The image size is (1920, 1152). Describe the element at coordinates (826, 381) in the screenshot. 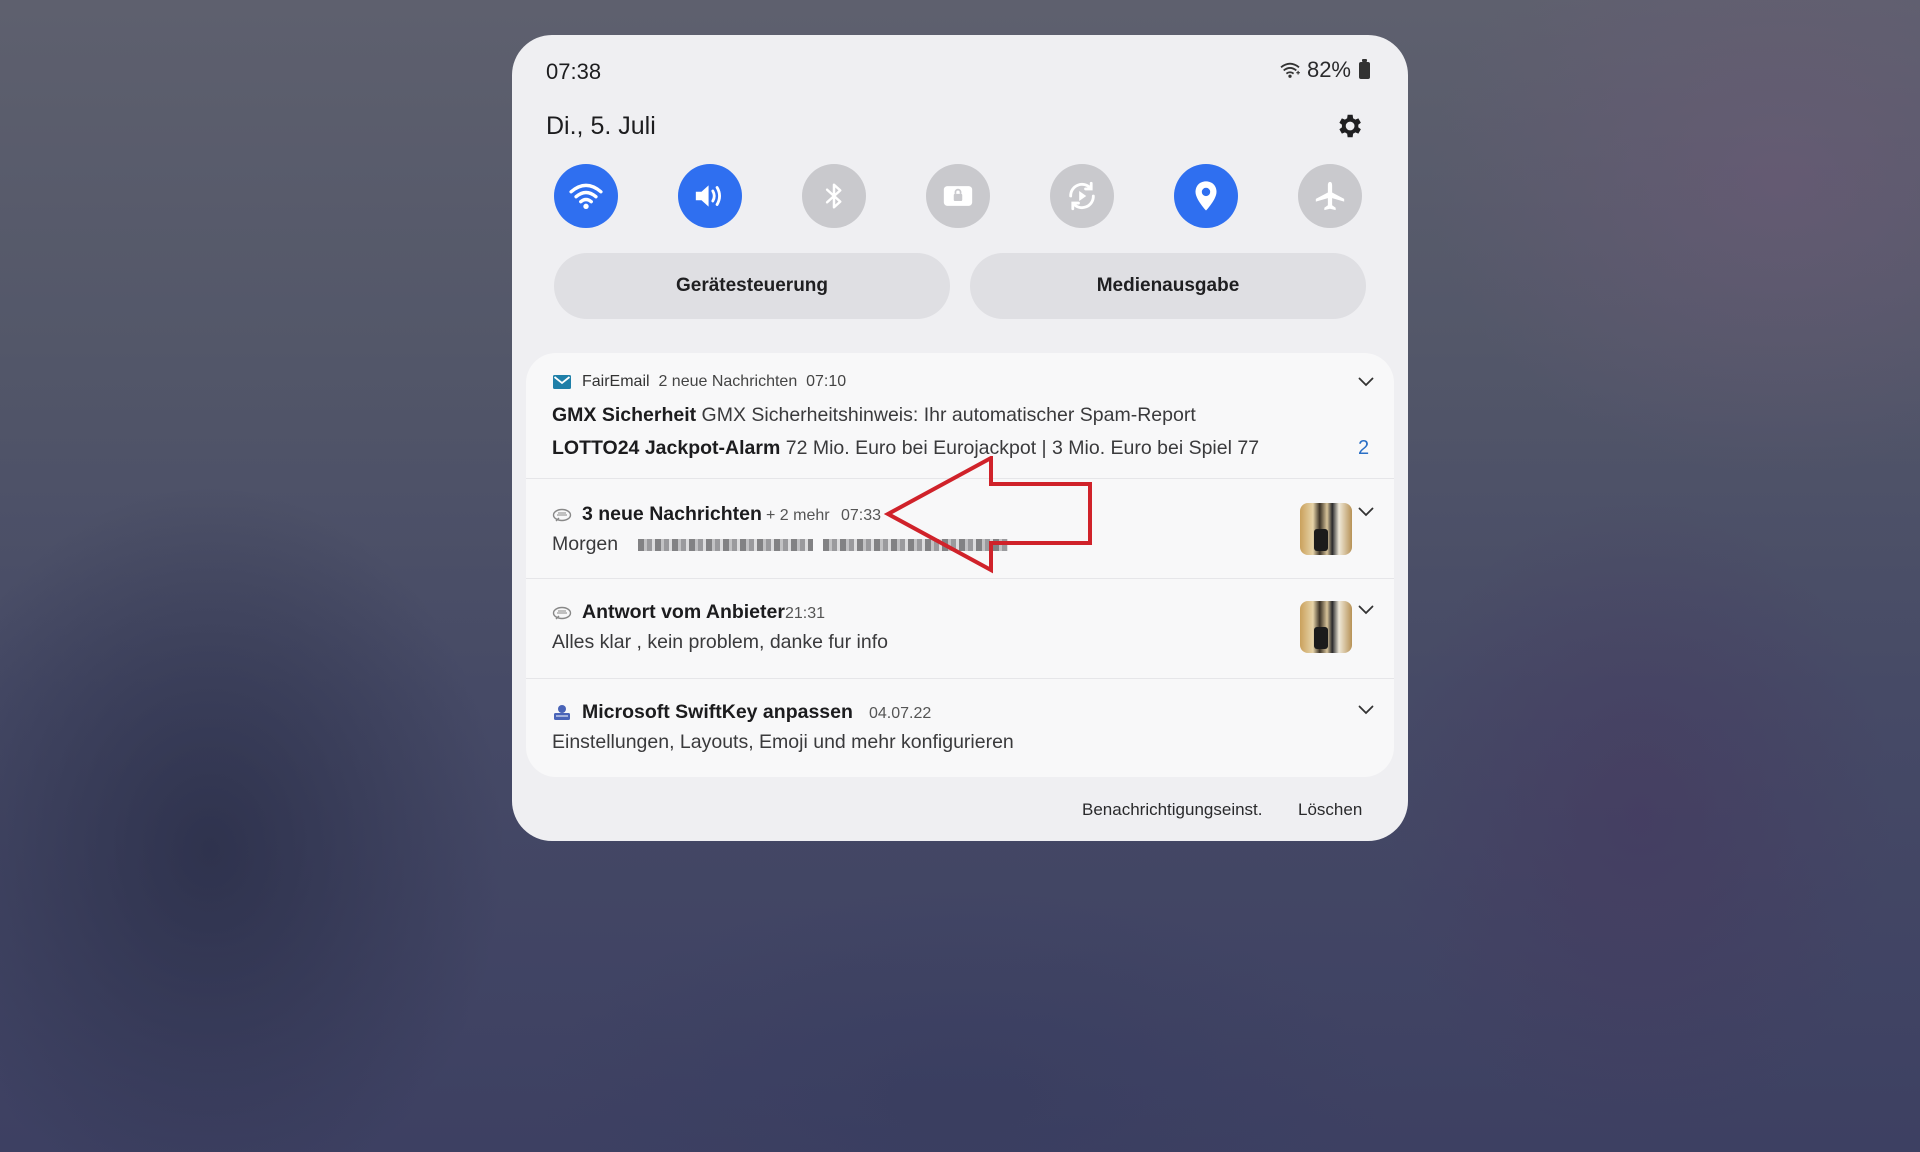

I see `fairemail-time: 07:10` at that location.